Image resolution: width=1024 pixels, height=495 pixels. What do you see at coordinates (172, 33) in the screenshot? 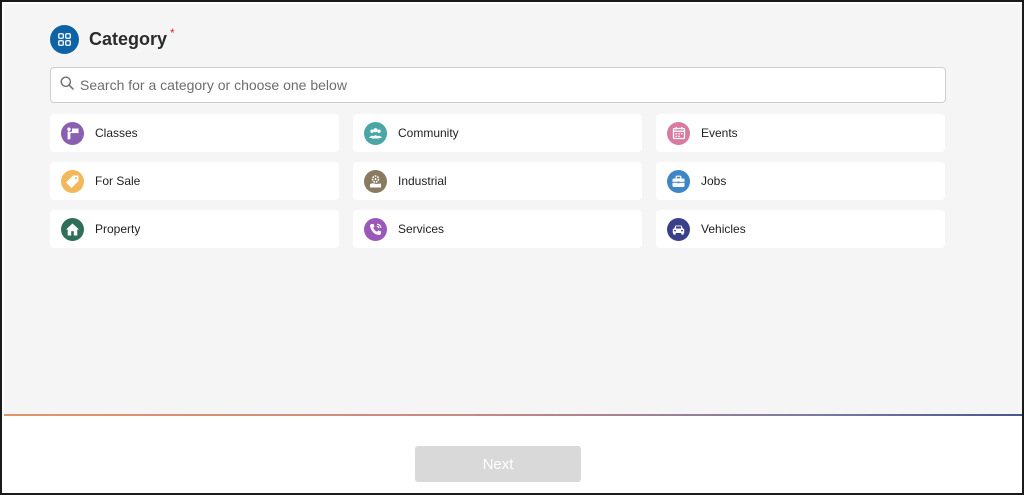
I see `required-marker: *` at bounding box center [172, 33].